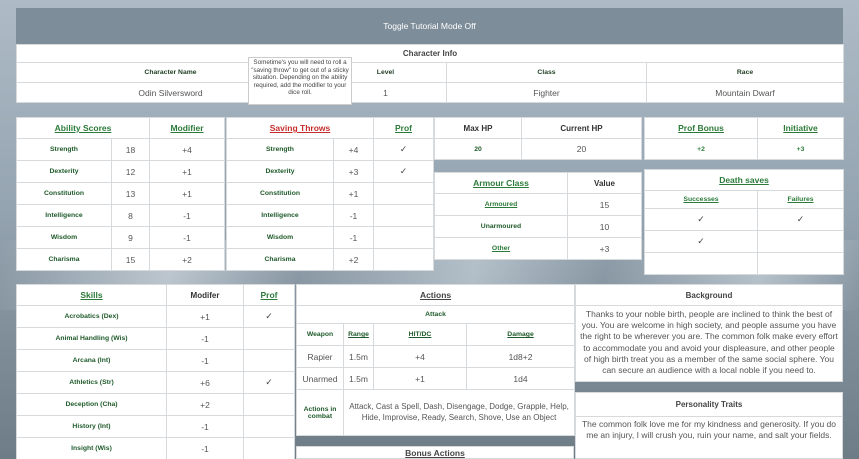 This screenshot has height=459, width=859. Describe the element at coordinates (205, 316) in the screenshot. I see `skill-modifier: +1` at that location.